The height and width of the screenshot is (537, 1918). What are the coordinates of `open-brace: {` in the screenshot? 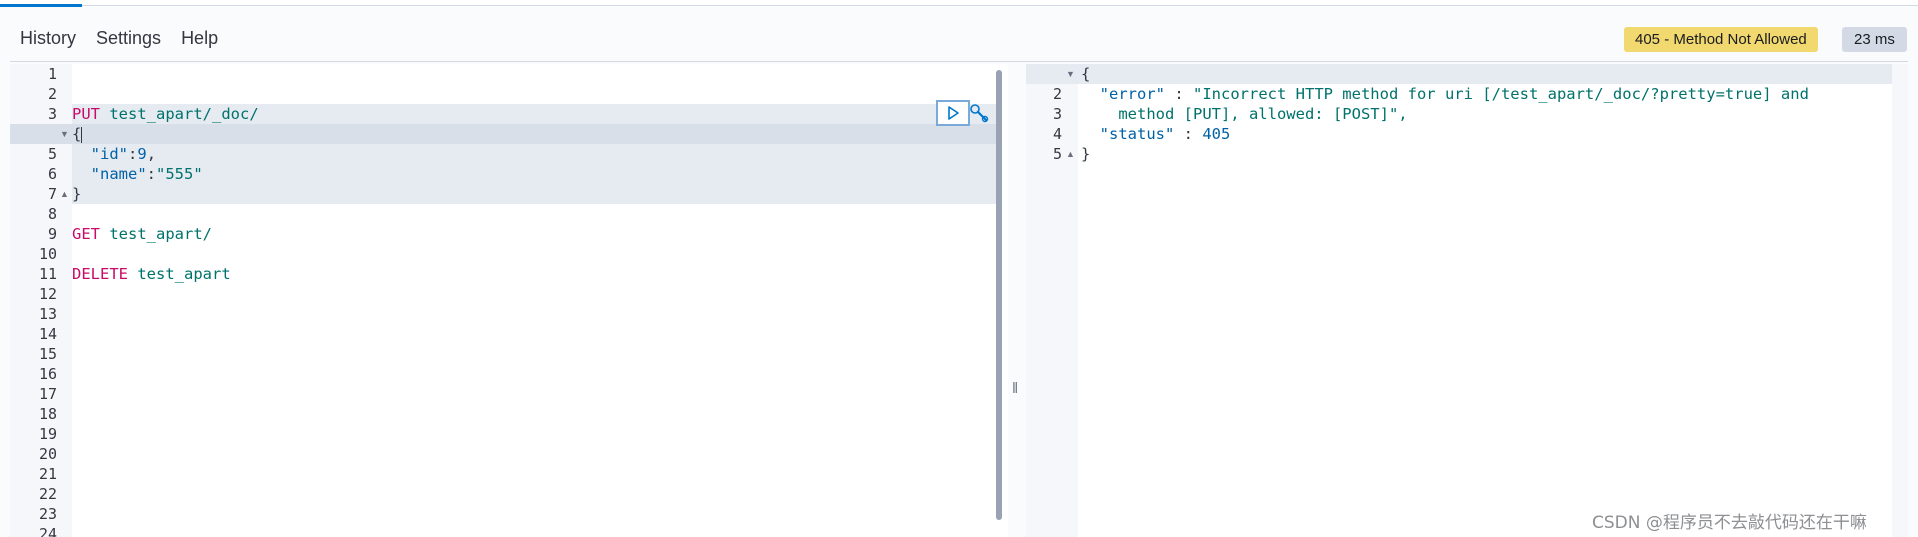 It's located at (77, 134).